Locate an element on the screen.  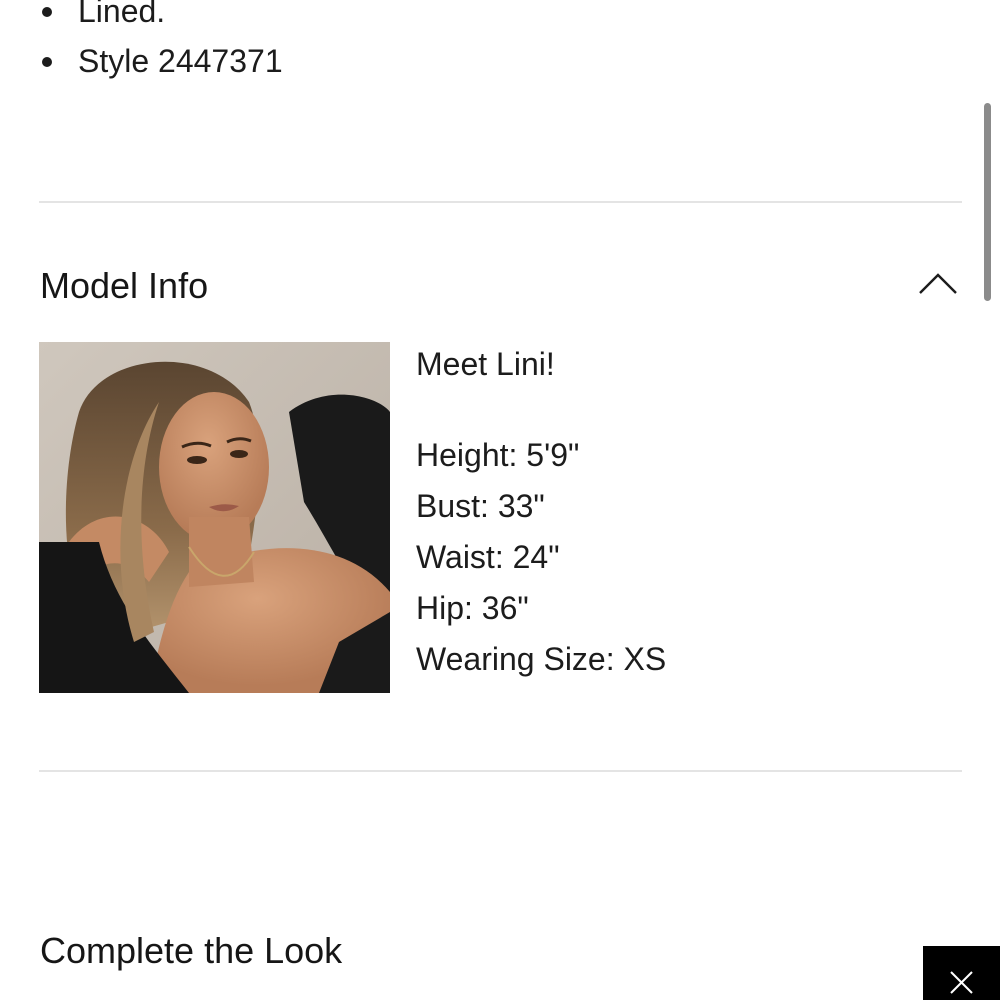
scrollbar-thumb is located at coordinates (987, 202).